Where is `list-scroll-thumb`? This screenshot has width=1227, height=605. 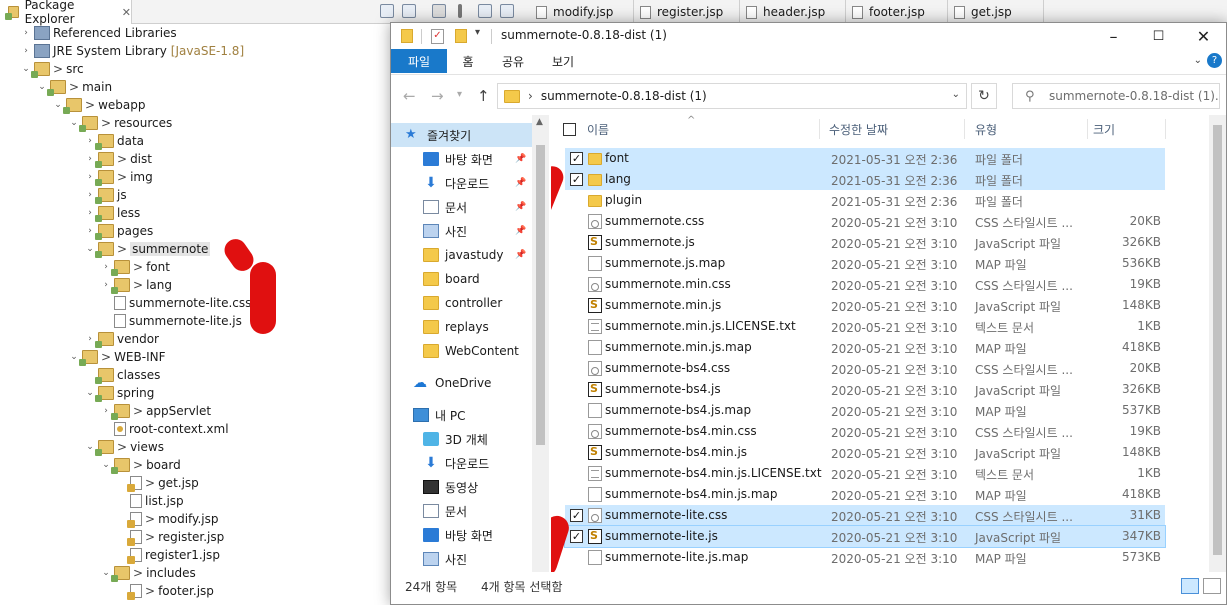 list-scroll-thumb is located at coordinates (1217, 340).